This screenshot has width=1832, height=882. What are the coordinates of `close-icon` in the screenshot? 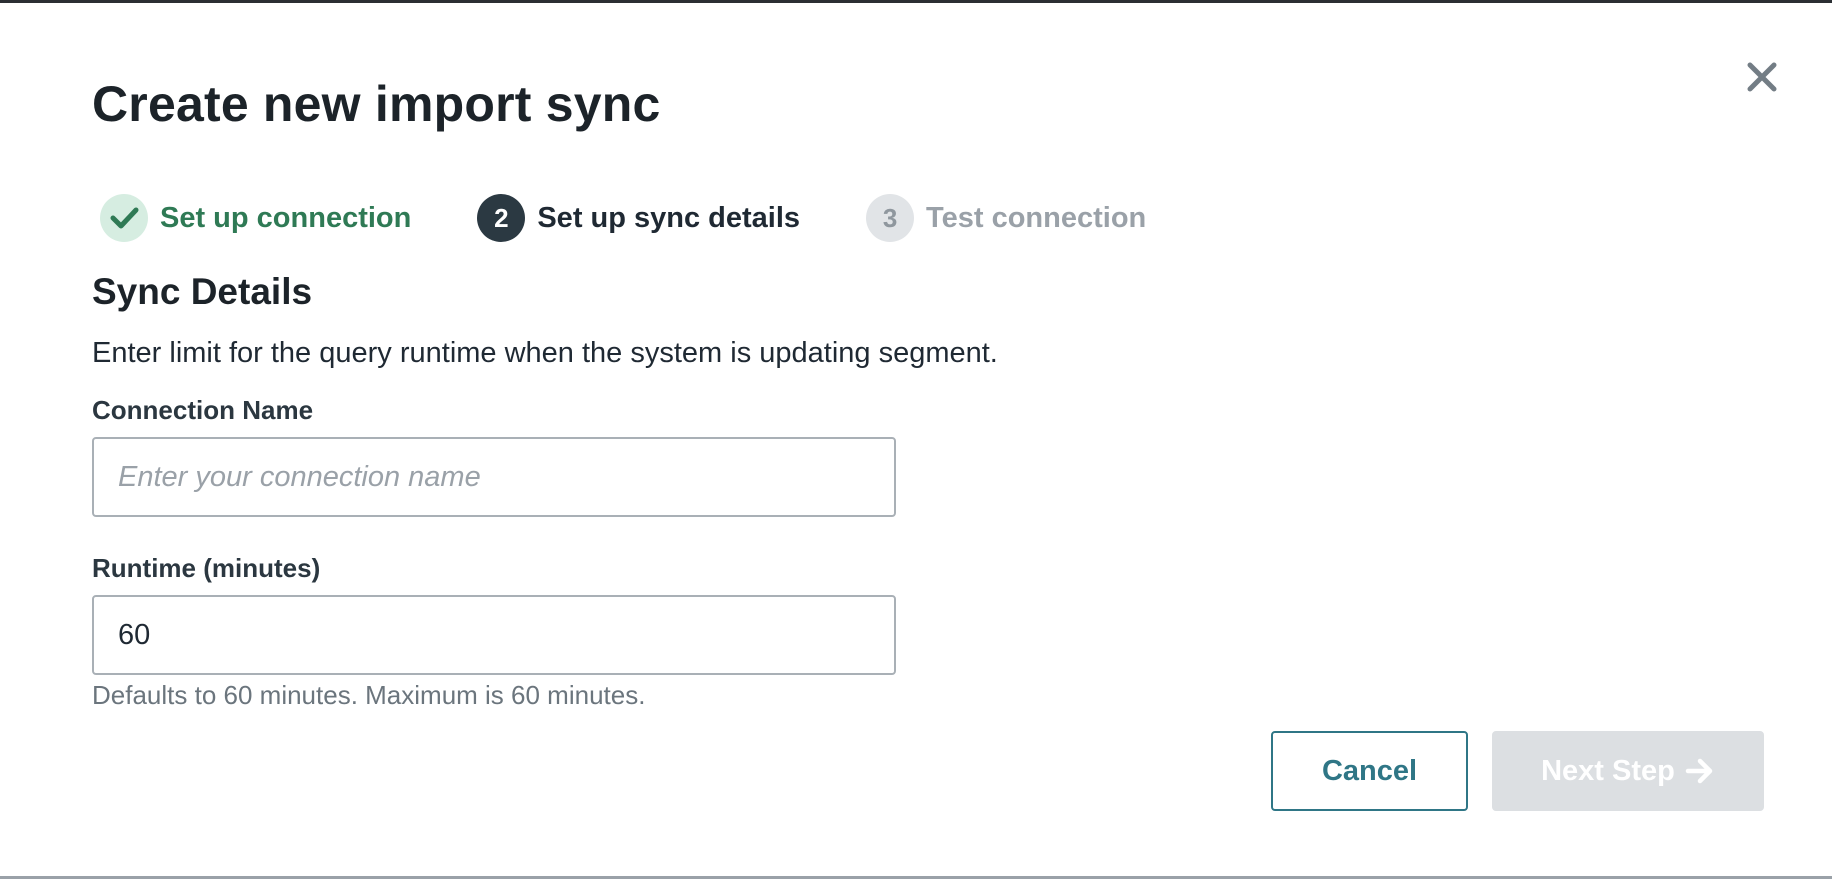 It's located at (1762, 77).